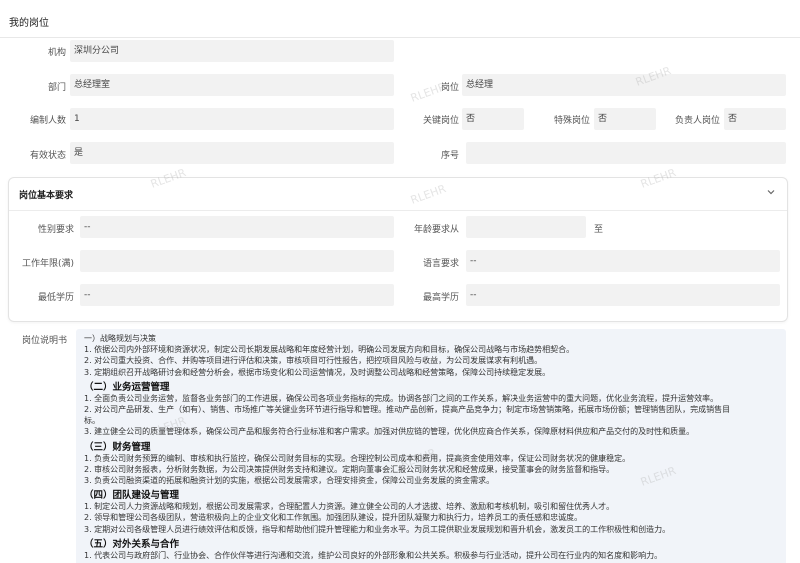 This screenshot has height=563, width=800. Describe the element at coordinates (440, 264) in the screenshot. I see `language-label: 语言要求` at that location.